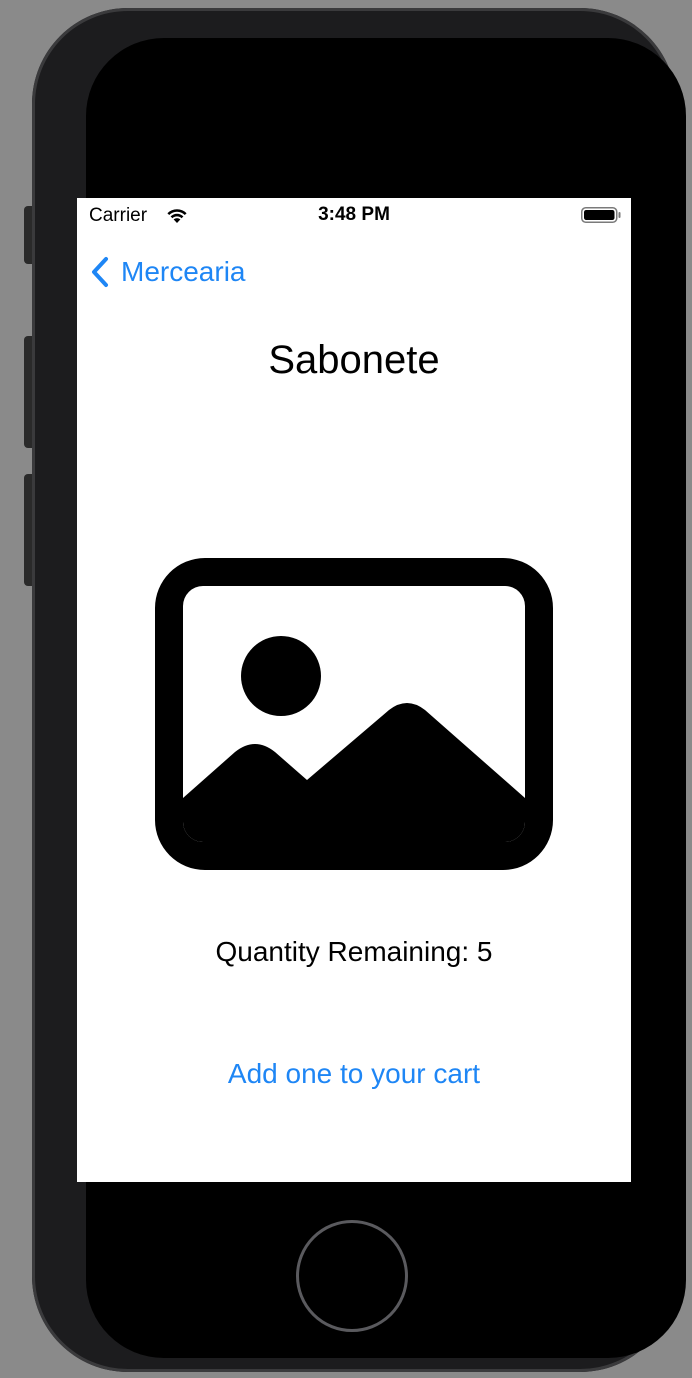 The width and height of the screenshot is (692, 1378). I want to click on add-to-cart-button: Add one to your cart, so click(354, 1074).